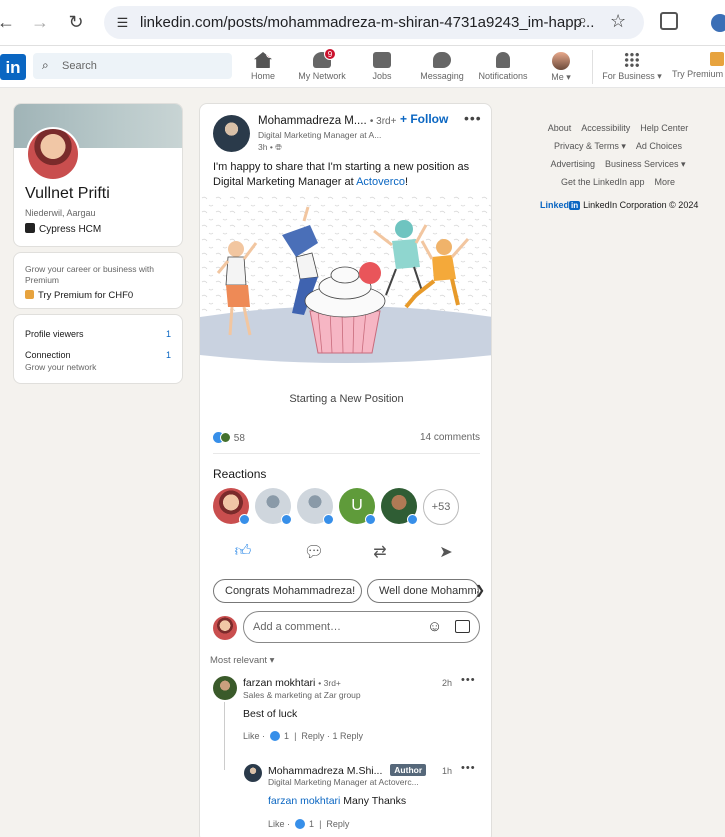  I want to click on current-user-avatar, so click(225, 628).